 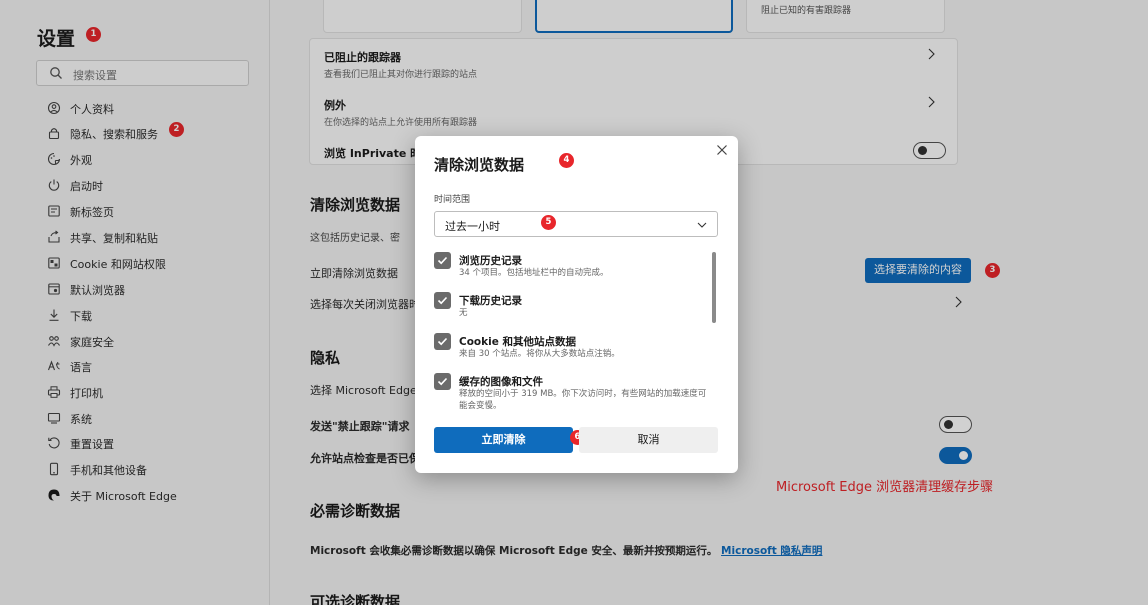 What do you see at coordinates (503, 440) in the screenshot?
I see `clear-now-button: 立即清除` at bounding box center [503, 440].